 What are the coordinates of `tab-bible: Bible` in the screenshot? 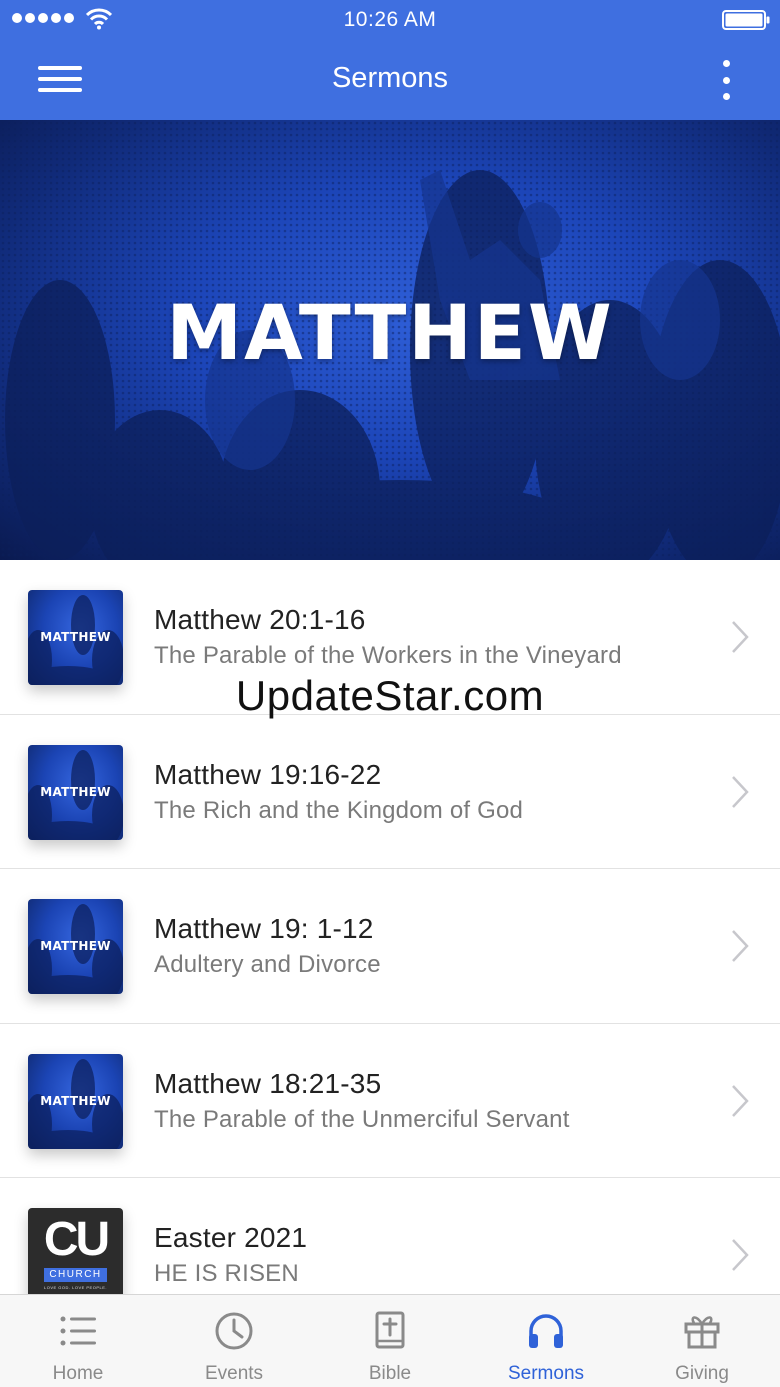 It's located at (390, 1341).